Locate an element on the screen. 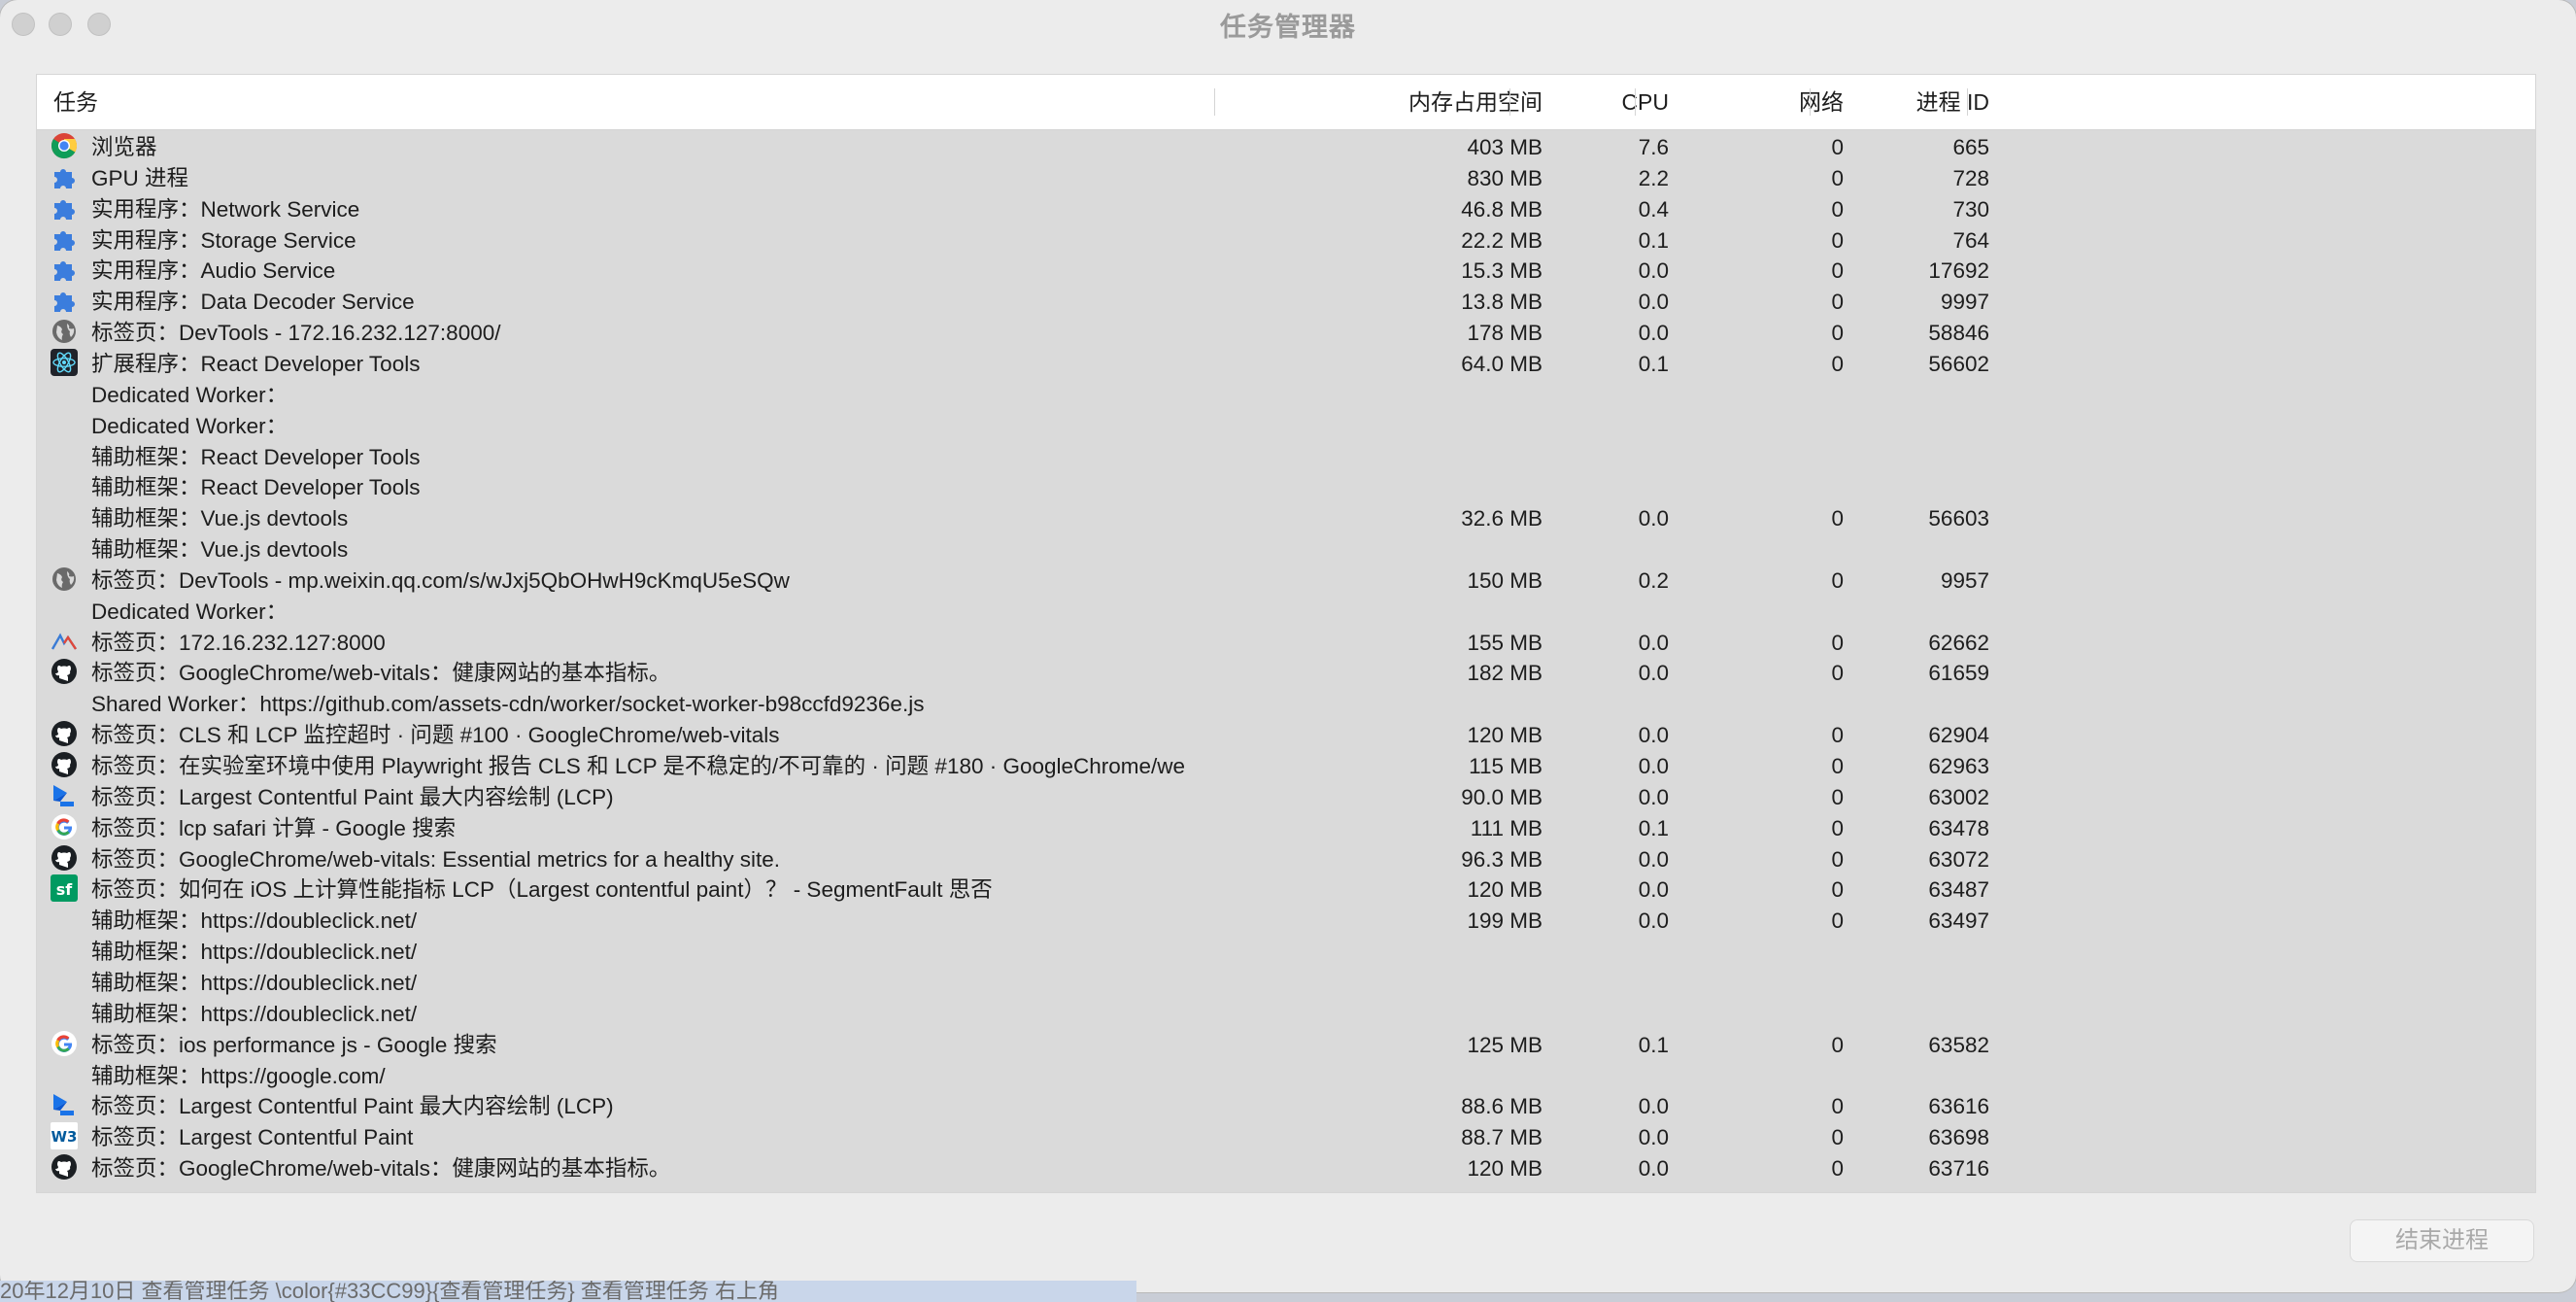 The height and width of the screenshot is (1302, 2576). table-row: 辅助框架：Vue.js devtools 32.6 MB 0.0 0 56603 is located at coordinates (1286, 518).